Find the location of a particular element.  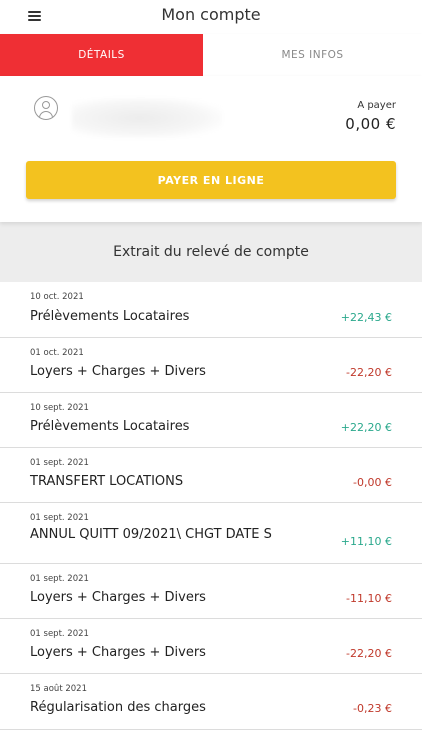

transaction-date: 10 sept. 2021 is located at coordinates (59, 408).